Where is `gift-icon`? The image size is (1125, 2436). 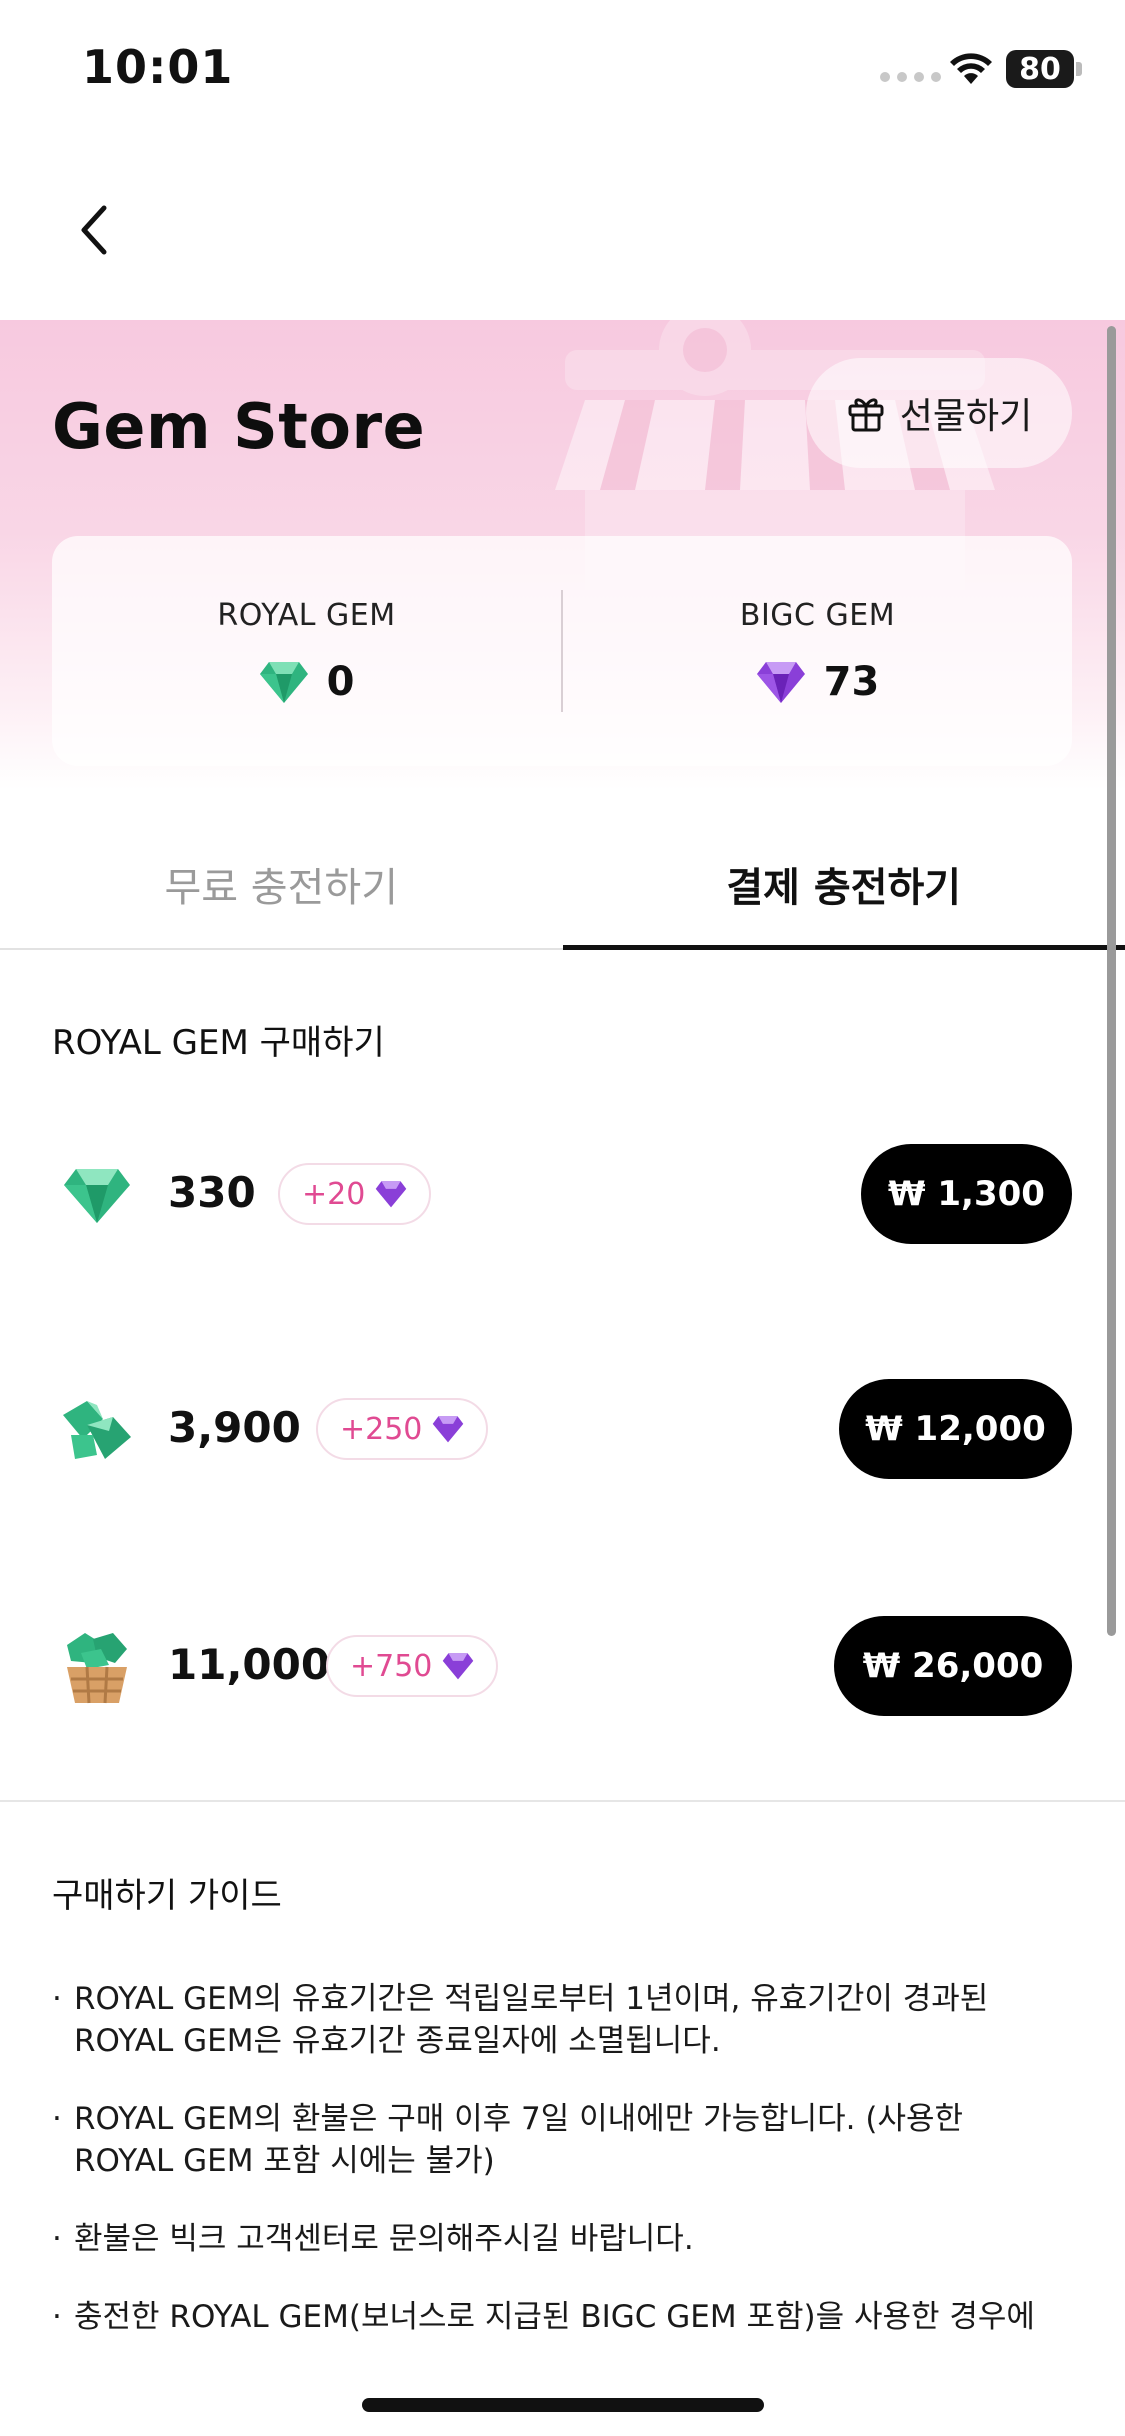
gift-icon is located at coordinates (866, 415).